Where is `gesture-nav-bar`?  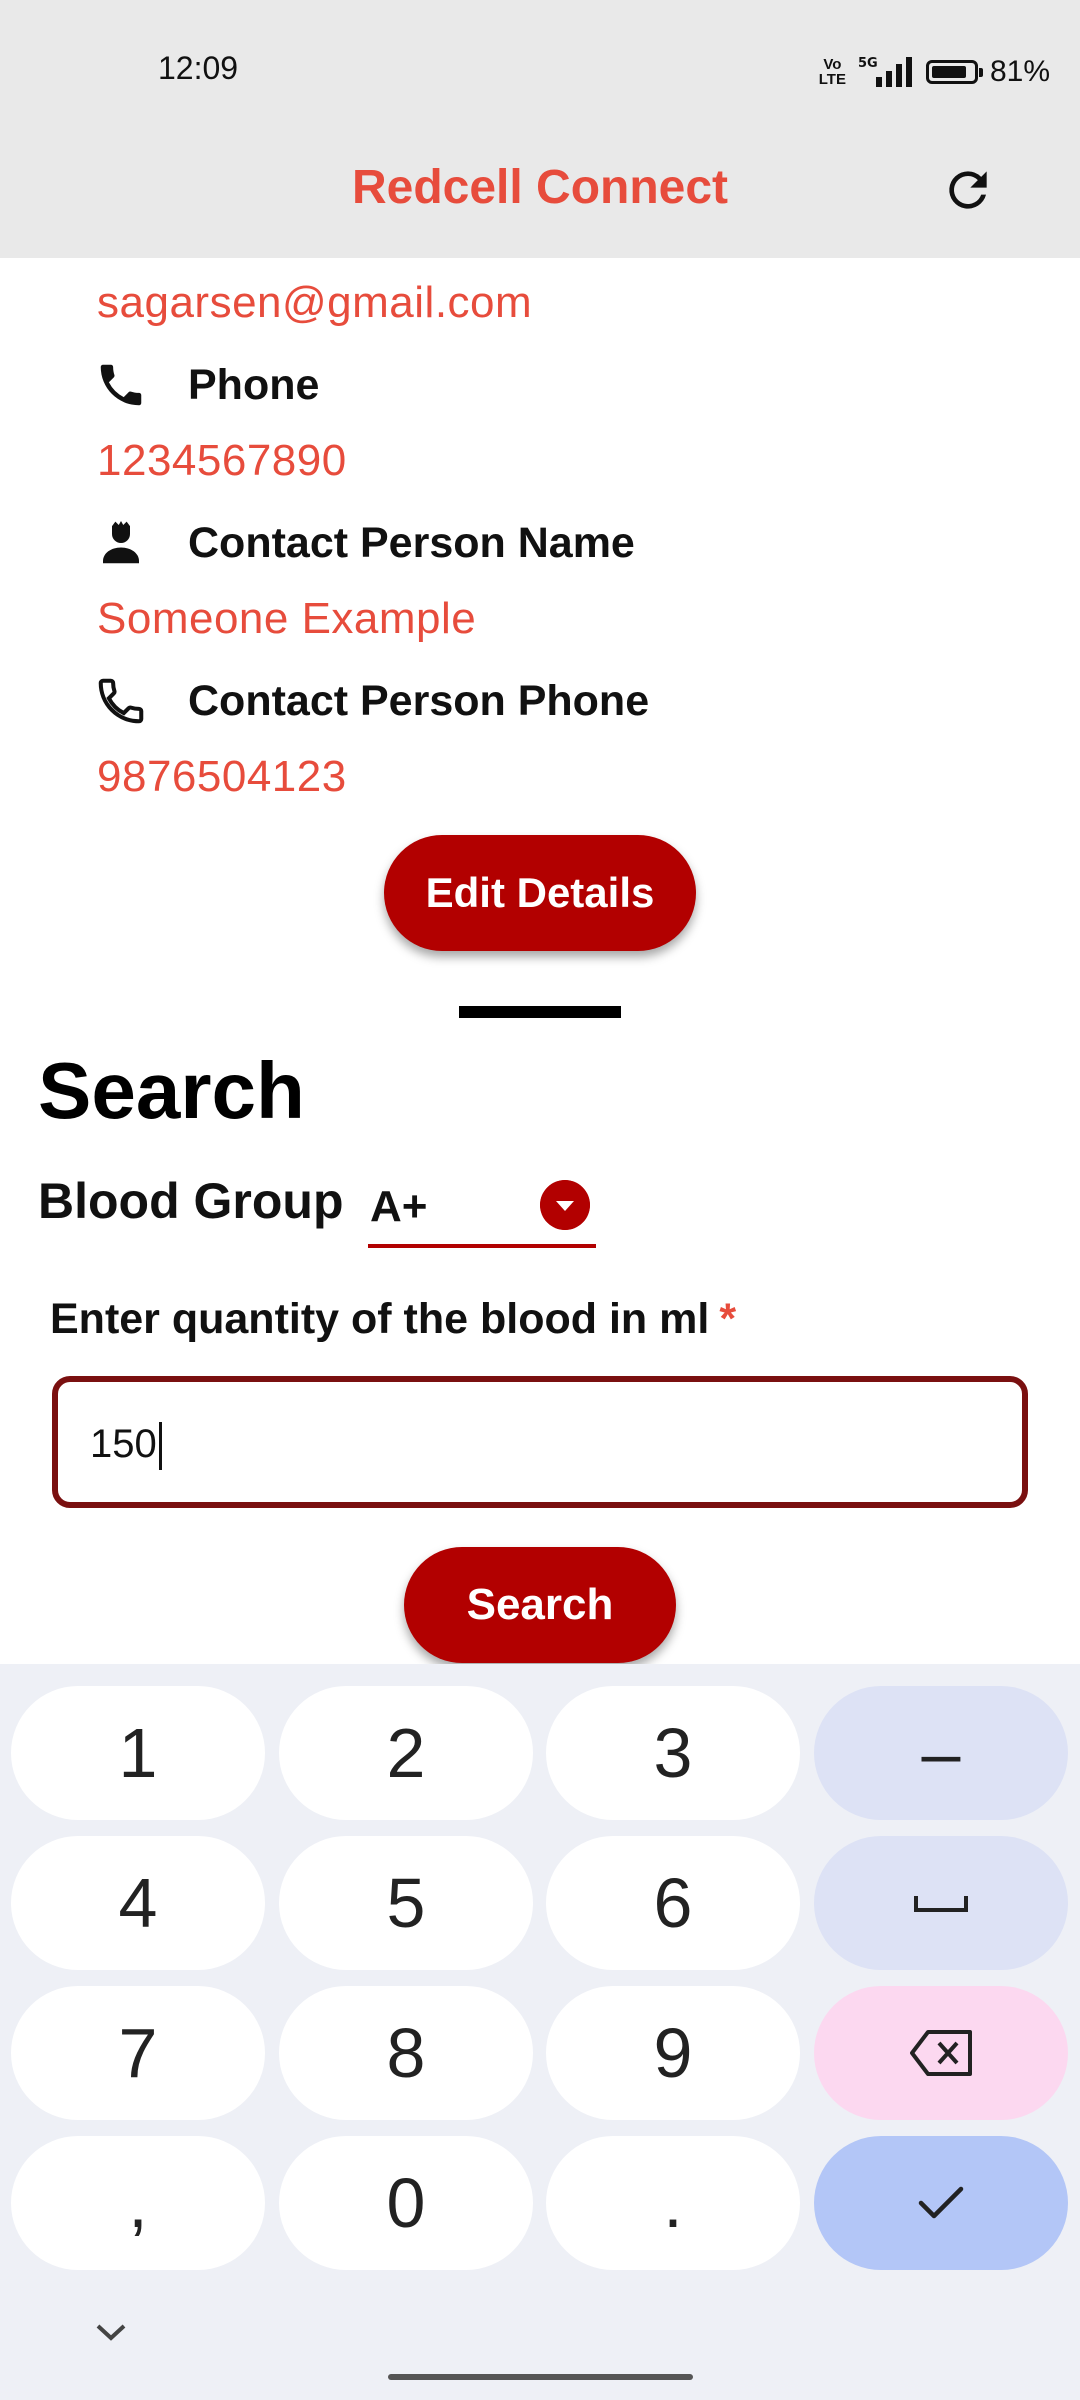
gesture-nav-bar is located at coordinates (540, 2377).